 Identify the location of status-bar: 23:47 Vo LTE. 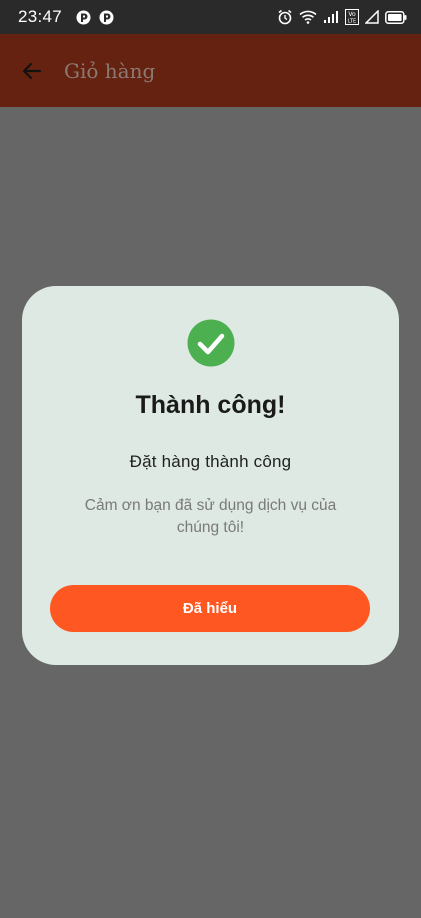
(210, 17).